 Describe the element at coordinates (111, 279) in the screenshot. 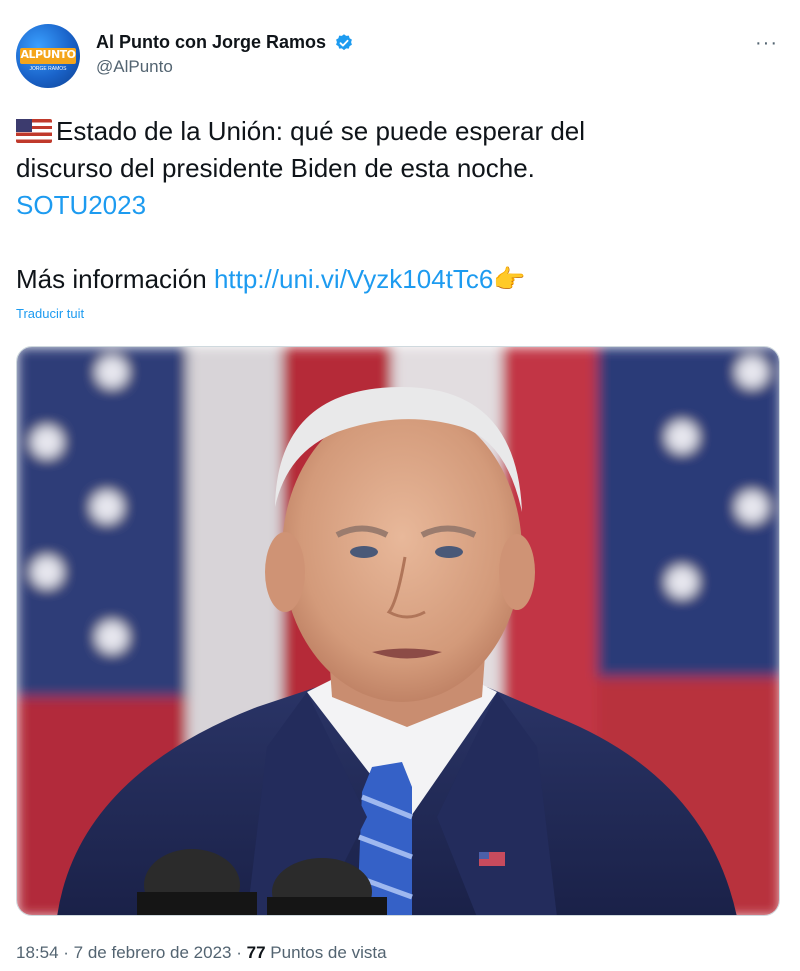

I see `more-info-label: Más información` at that location.